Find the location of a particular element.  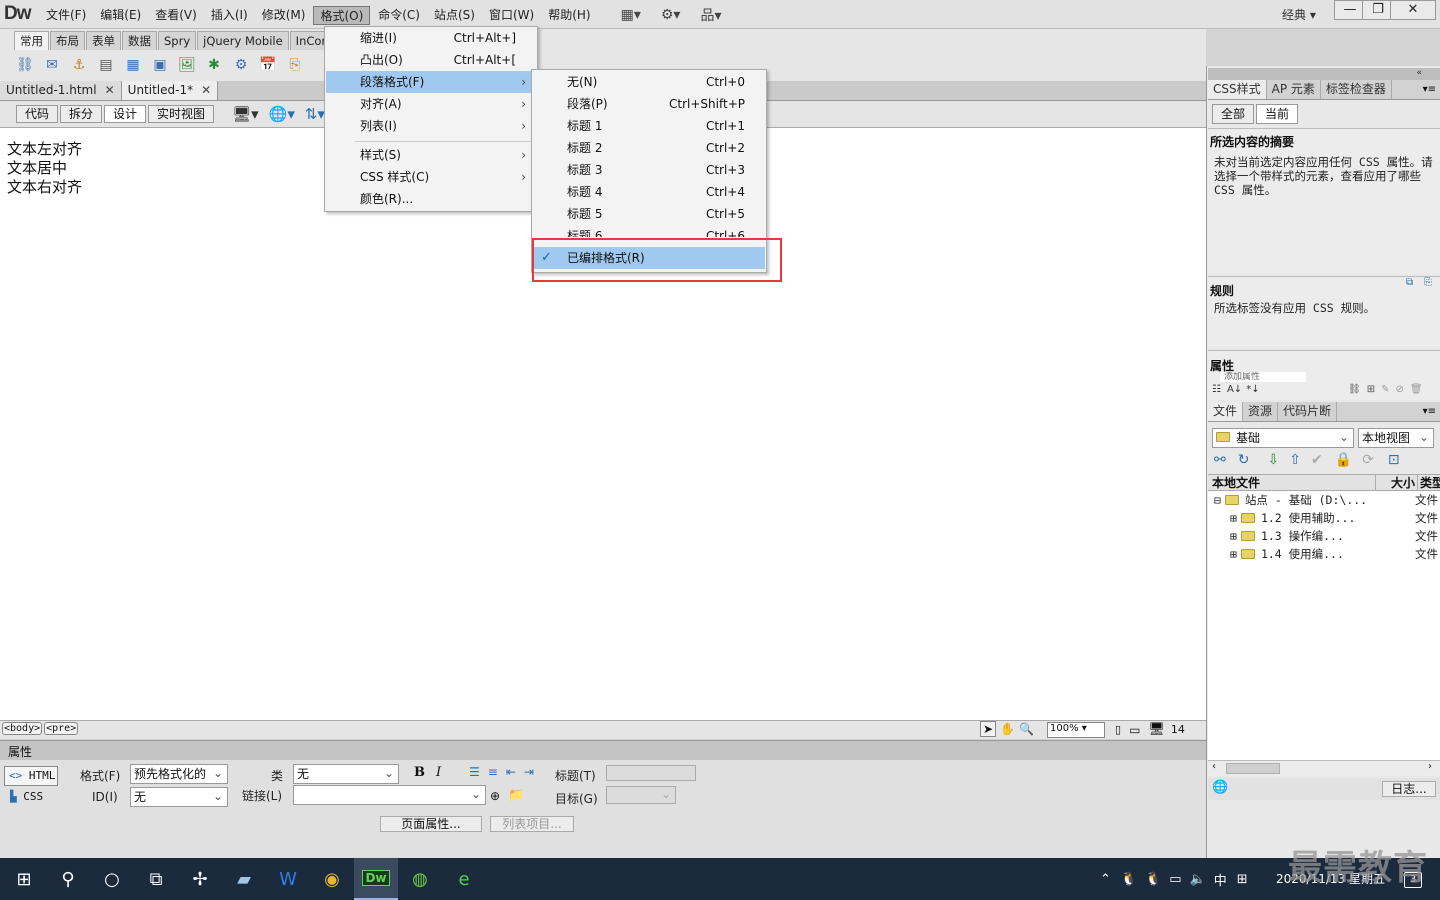

chrome-icon: ◉ is located at coordinates (332, 879).